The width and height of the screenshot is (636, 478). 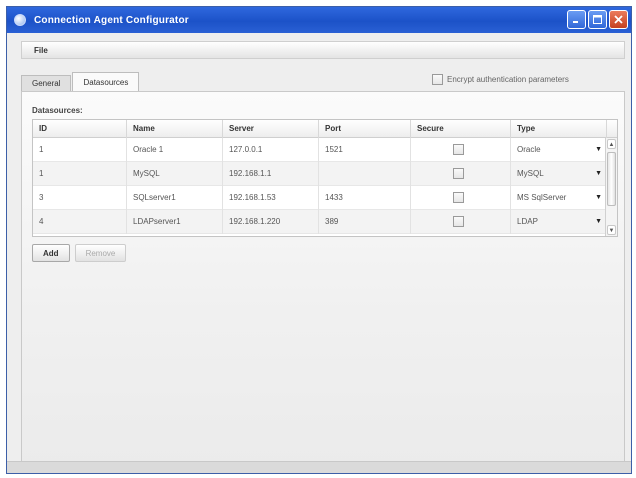 I want to click on column-header-secure: Secure, so click(x=461, y=129).